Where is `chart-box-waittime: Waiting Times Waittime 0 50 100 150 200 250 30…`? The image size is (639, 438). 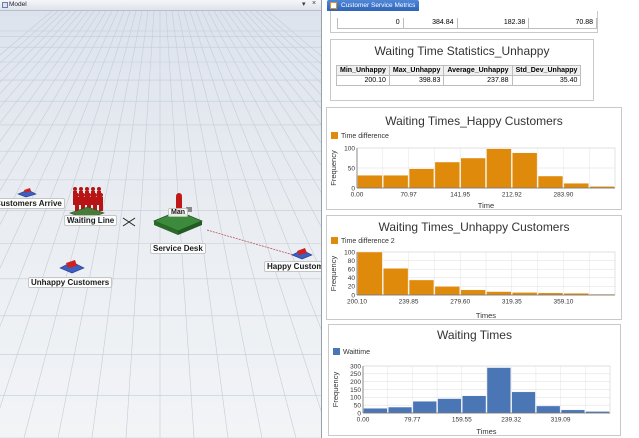
chart-box-waittime: Waiting Times Waittime 0 50 100 150 200 250 30… is located at coordinates (474, 380).